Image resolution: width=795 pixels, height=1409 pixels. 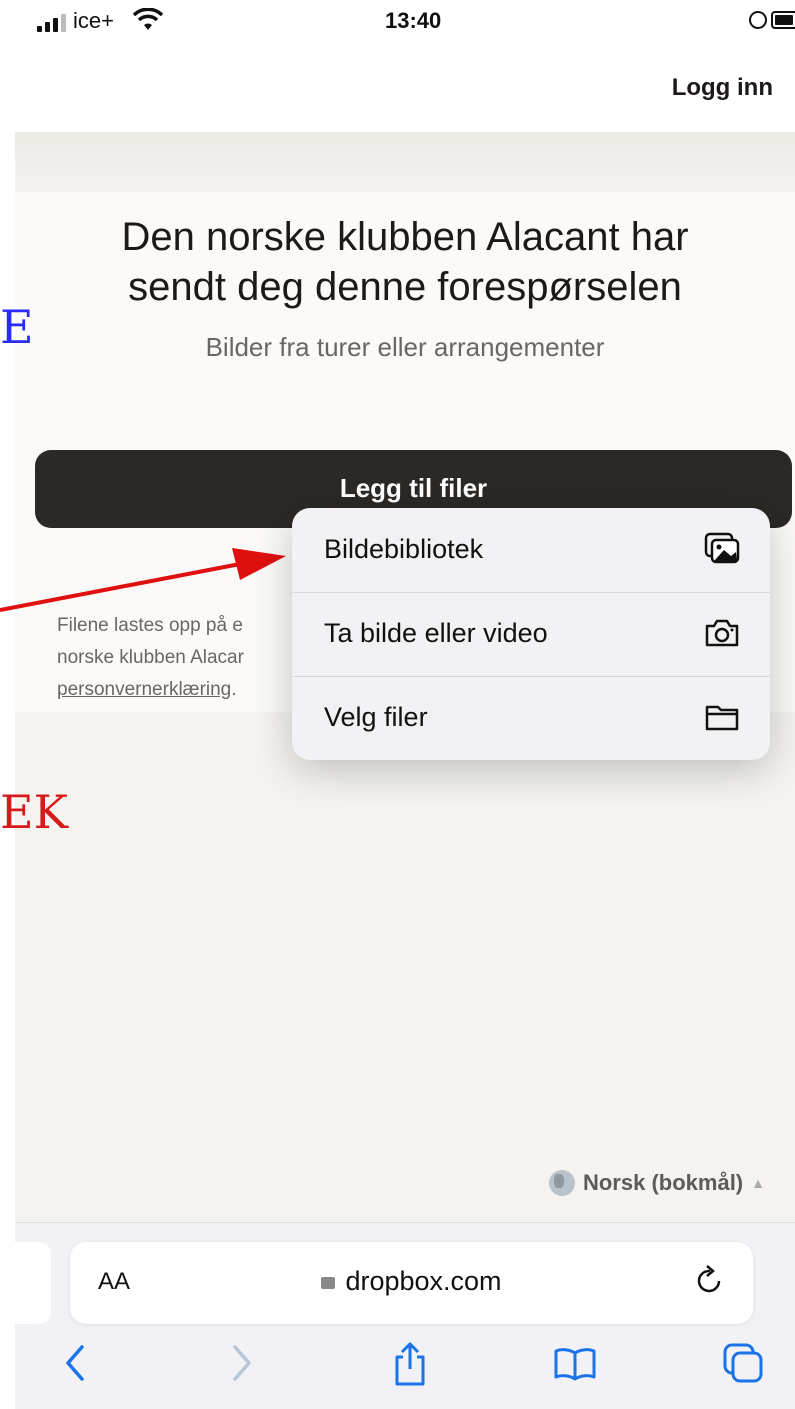 What do you see at coordinates (423, 1281) in the screenshot?
I see `domain-text: dropbox.com` at bounding box center [423, 1281].